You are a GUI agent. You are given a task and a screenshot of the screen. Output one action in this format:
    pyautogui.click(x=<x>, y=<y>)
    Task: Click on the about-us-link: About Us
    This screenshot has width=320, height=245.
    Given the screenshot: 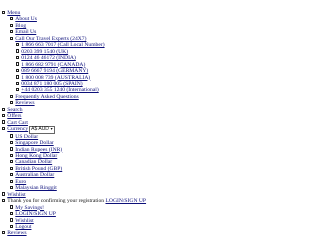 What is the action you would take?
    pyautogui.click(x=26, y=19)
    